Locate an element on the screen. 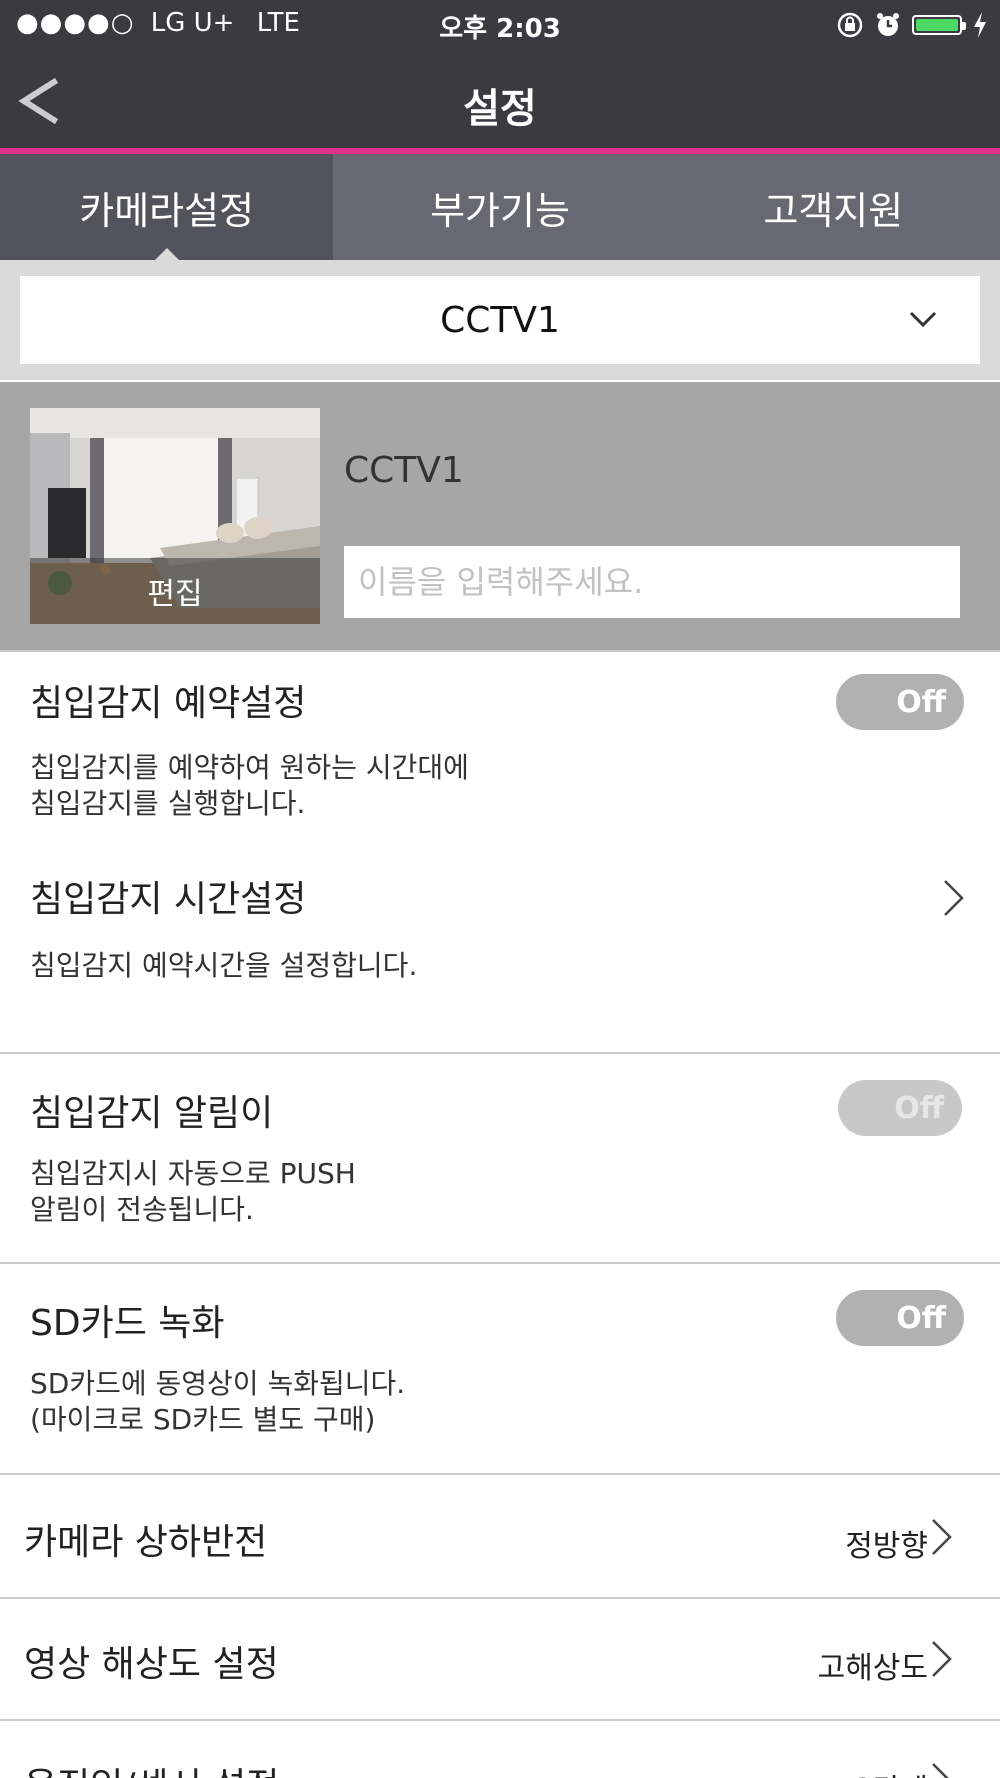  battery-icon is located at coordinates (939, 25).